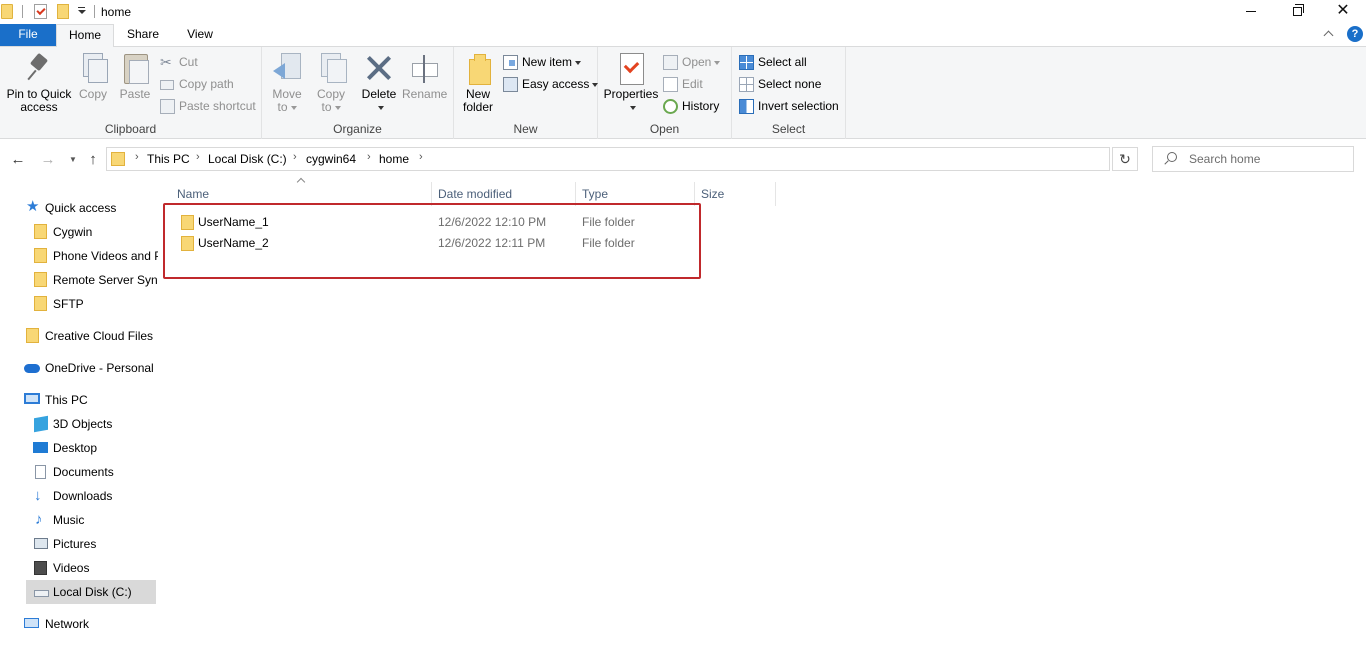  I want to click on nav-item-quick-access: ★ Quick access, so click(90, 208).